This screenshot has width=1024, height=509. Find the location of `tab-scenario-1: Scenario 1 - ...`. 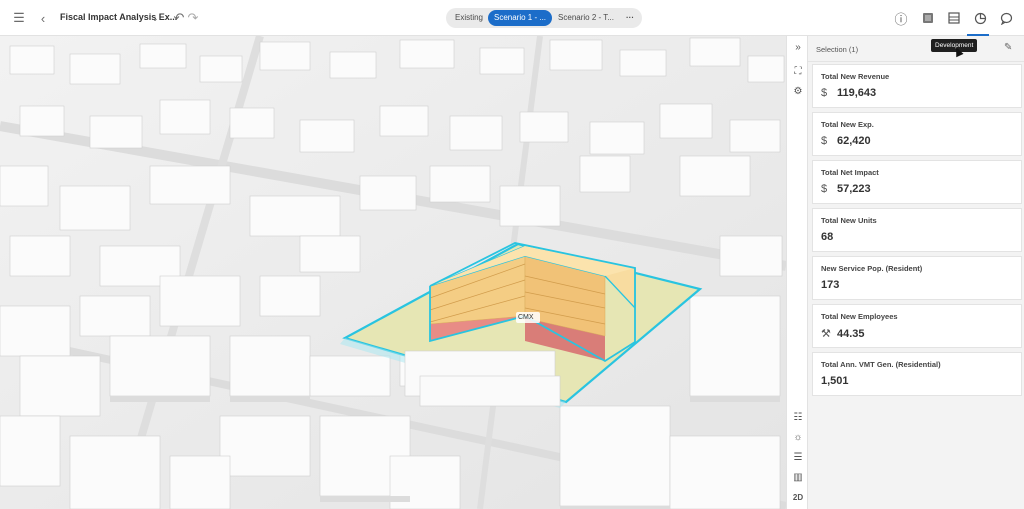

tab-scenario-1: Scenario 1 - ... is located at coordinates (520, 18).